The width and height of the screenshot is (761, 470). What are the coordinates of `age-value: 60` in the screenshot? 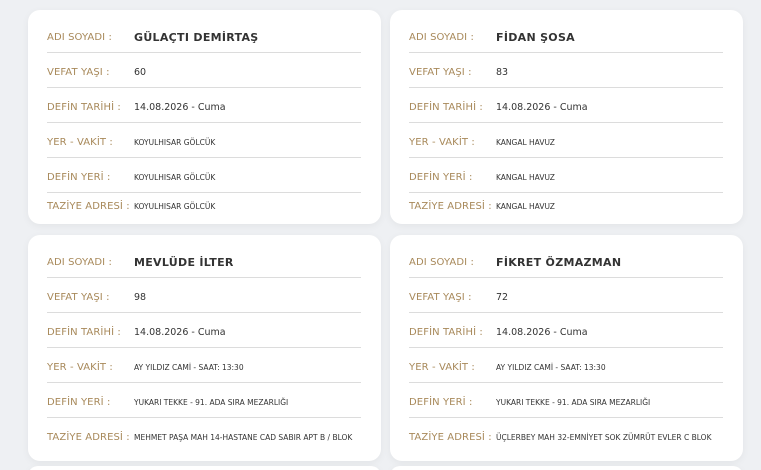 It's located at (140, 72).